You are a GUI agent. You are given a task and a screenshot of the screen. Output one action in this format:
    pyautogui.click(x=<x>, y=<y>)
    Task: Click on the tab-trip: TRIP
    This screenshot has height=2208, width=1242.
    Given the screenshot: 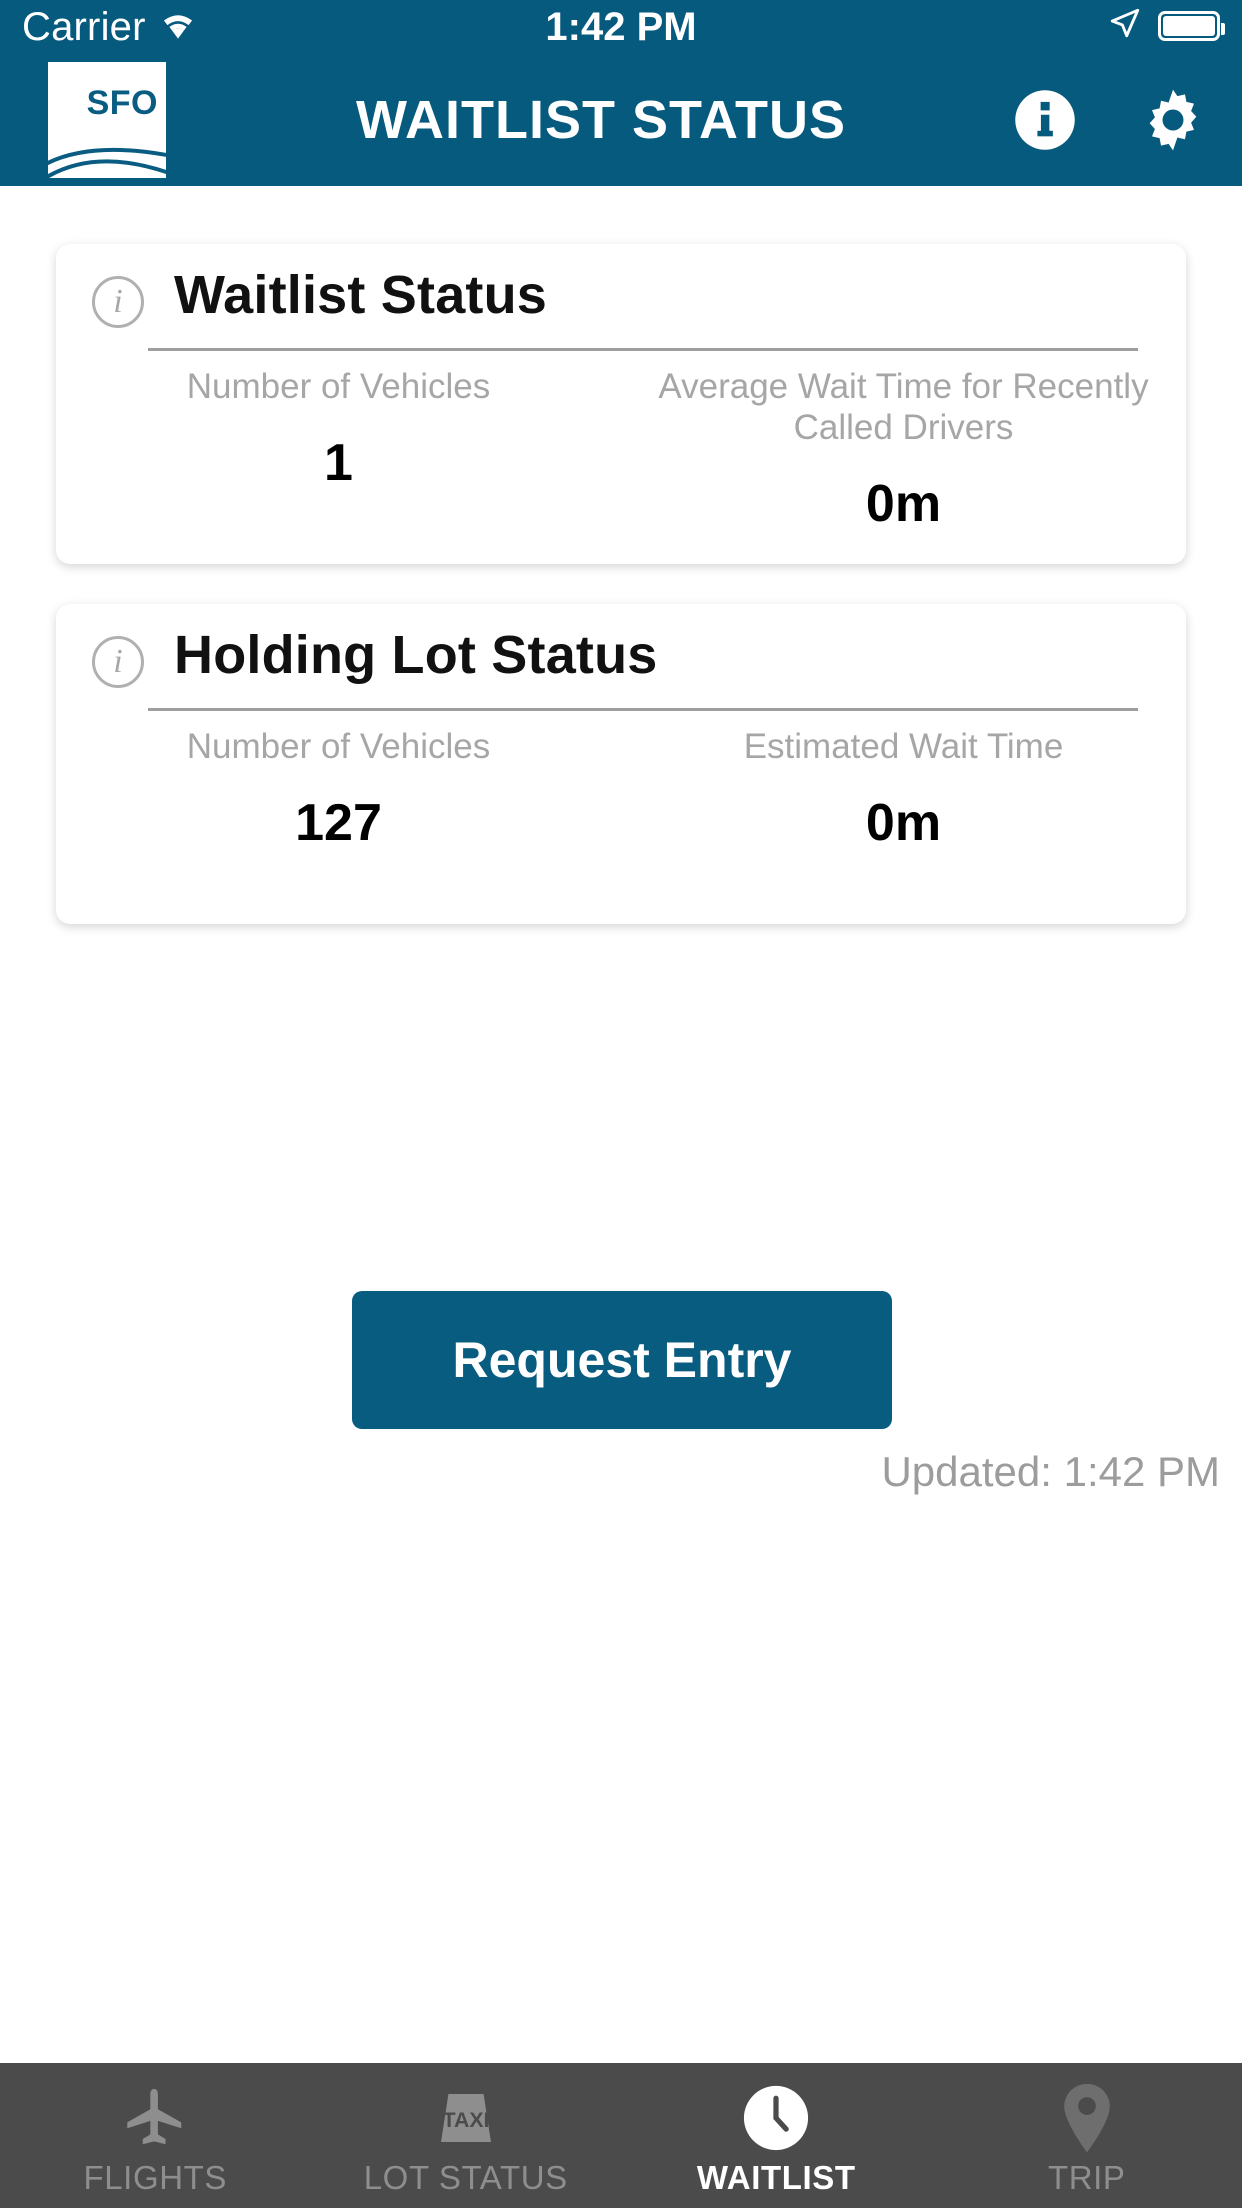 What is the action you would take?
    pyautogui.click(x=1087, y=2135)
    